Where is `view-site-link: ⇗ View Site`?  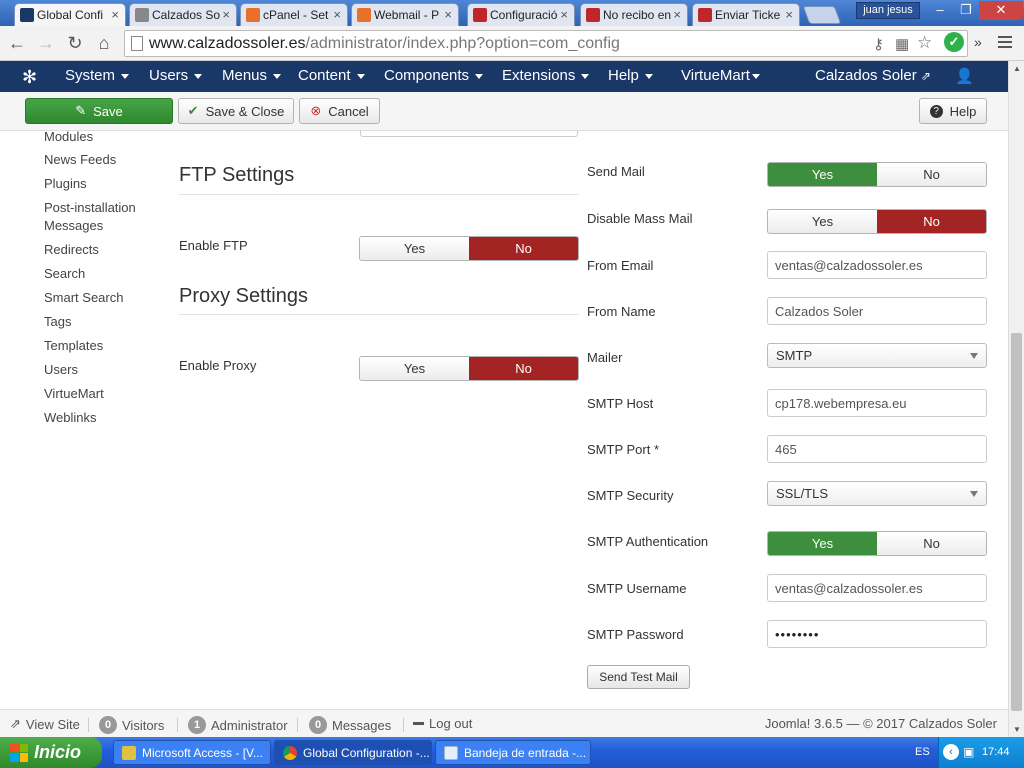
view-site-link: ⇗ View Site is located at coordinates (45, 724).